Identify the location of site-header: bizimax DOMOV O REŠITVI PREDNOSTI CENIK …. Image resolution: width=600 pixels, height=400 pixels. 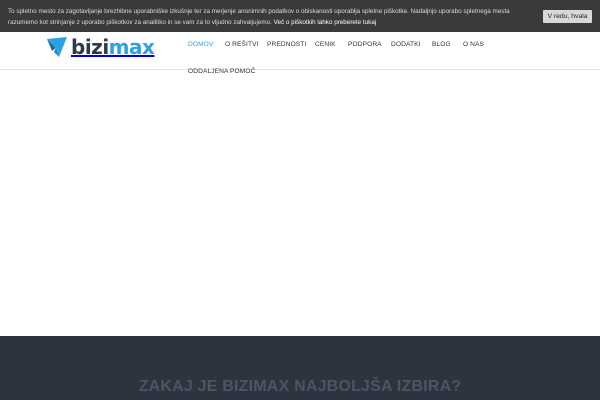
(300, 53).